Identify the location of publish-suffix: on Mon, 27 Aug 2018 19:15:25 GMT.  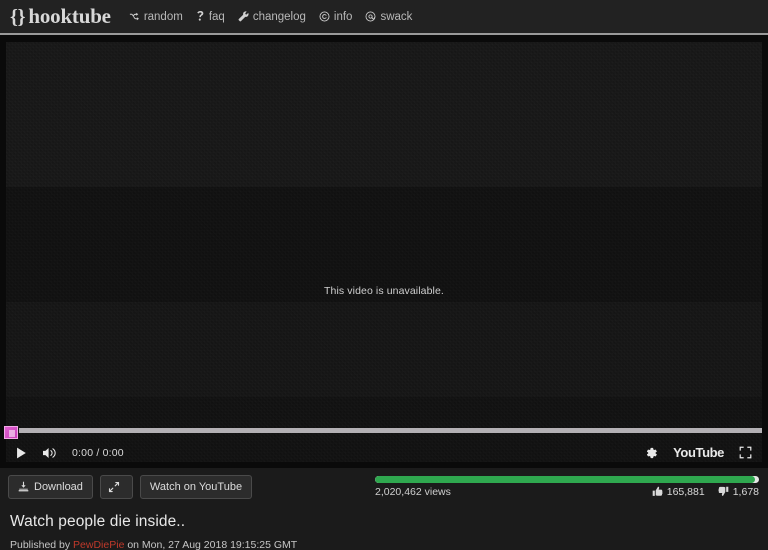
(212, 544).